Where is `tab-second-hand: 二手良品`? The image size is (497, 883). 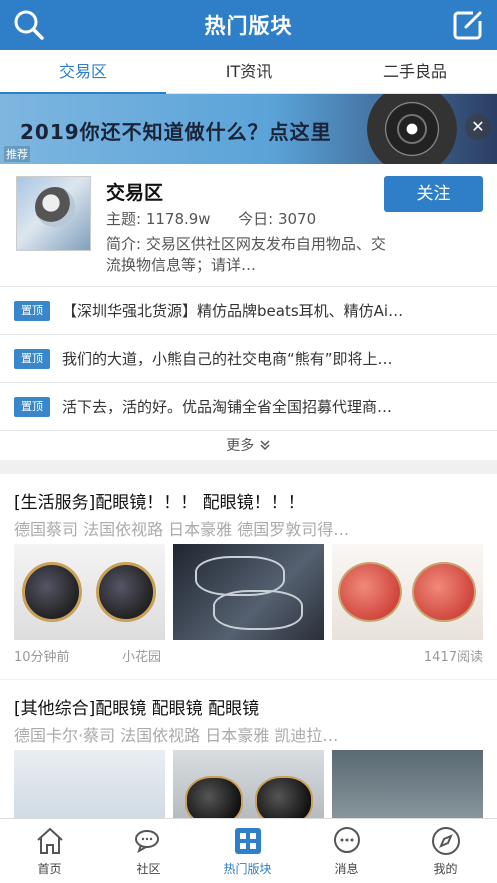
tab-second-hand: 二手良品 is located at coordinates (414, 72).